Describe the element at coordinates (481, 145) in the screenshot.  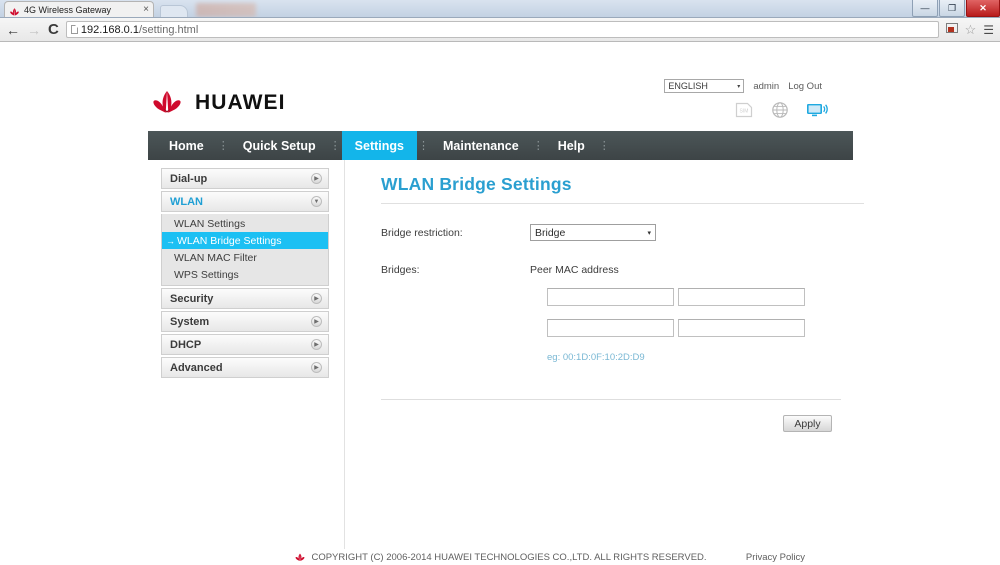
I see `nav-item-maintenance: Maintenance` at that location.